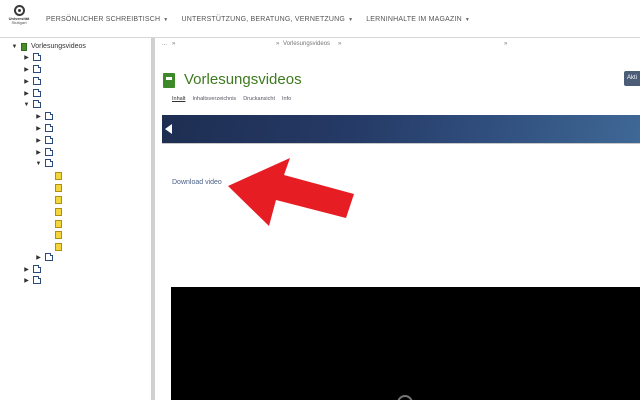 The width and height of the screenshot is (640, 400). Describe the element at coordinates (401, 129) in the screenshot. I see `navigation-banner` at that location.